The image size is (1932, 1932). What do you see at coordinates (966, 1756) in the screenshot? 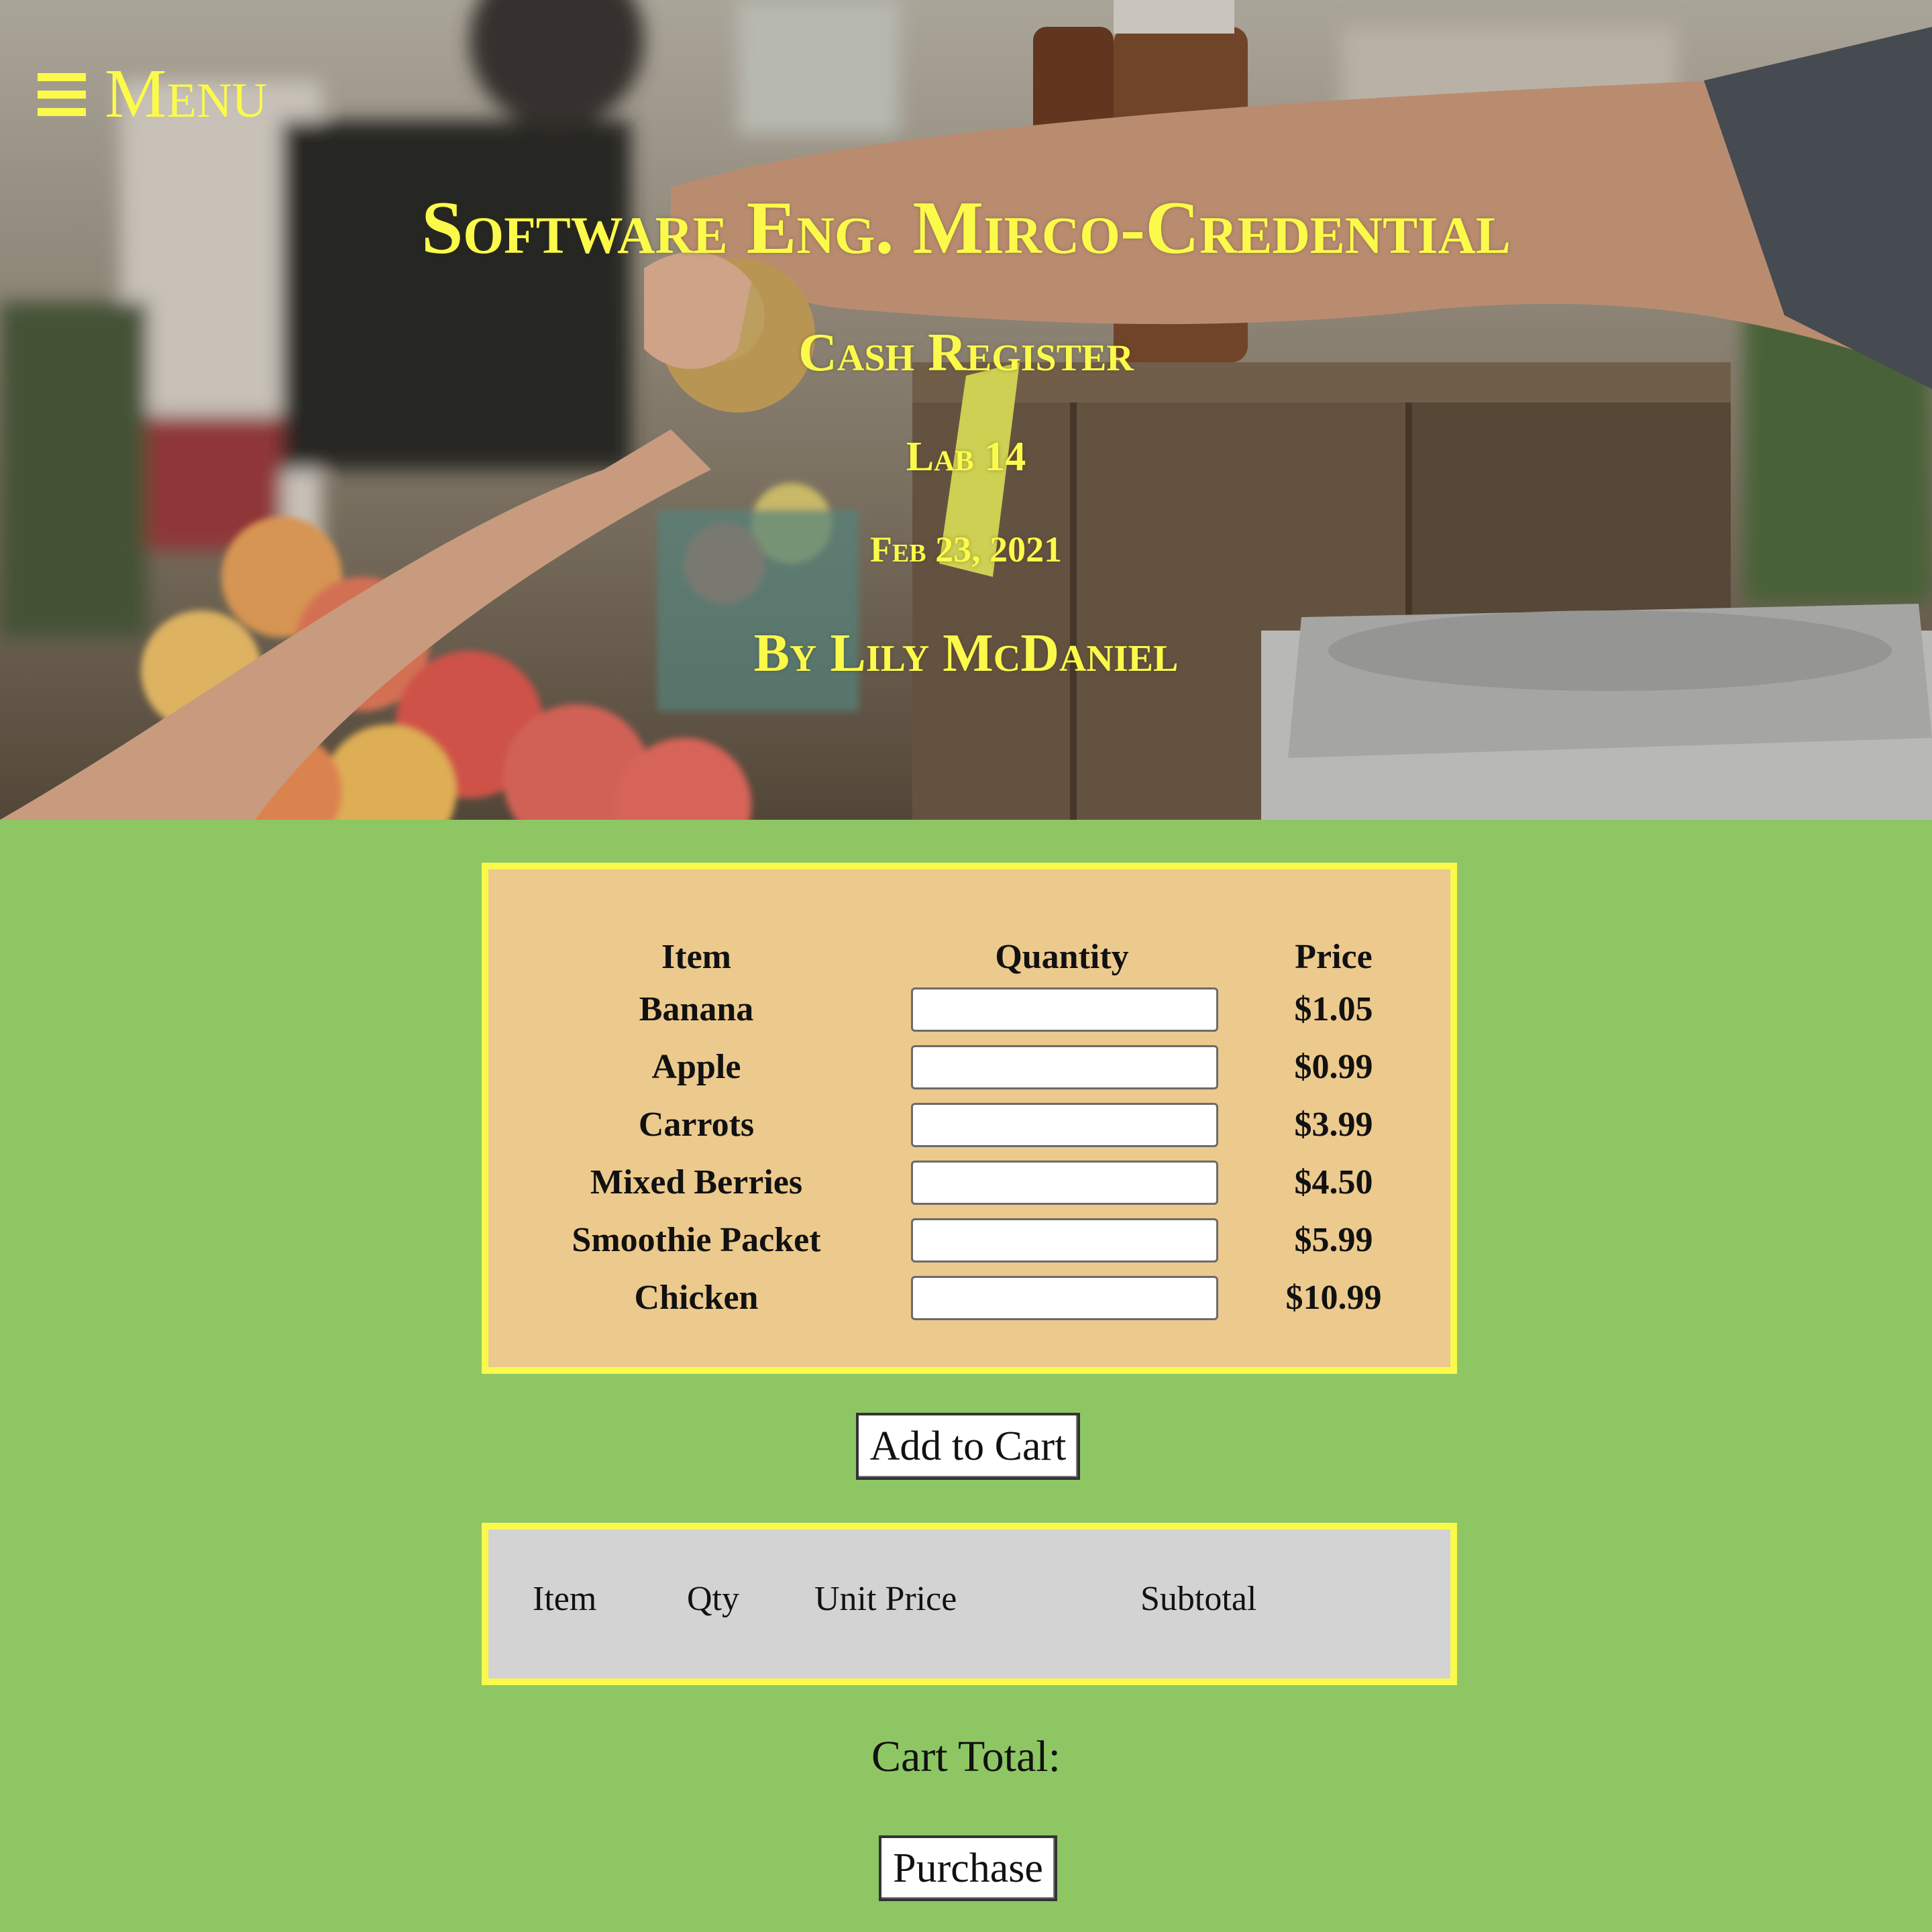
I see `cart-total-label: Cart Total:` at bounding box center [966, 1756].